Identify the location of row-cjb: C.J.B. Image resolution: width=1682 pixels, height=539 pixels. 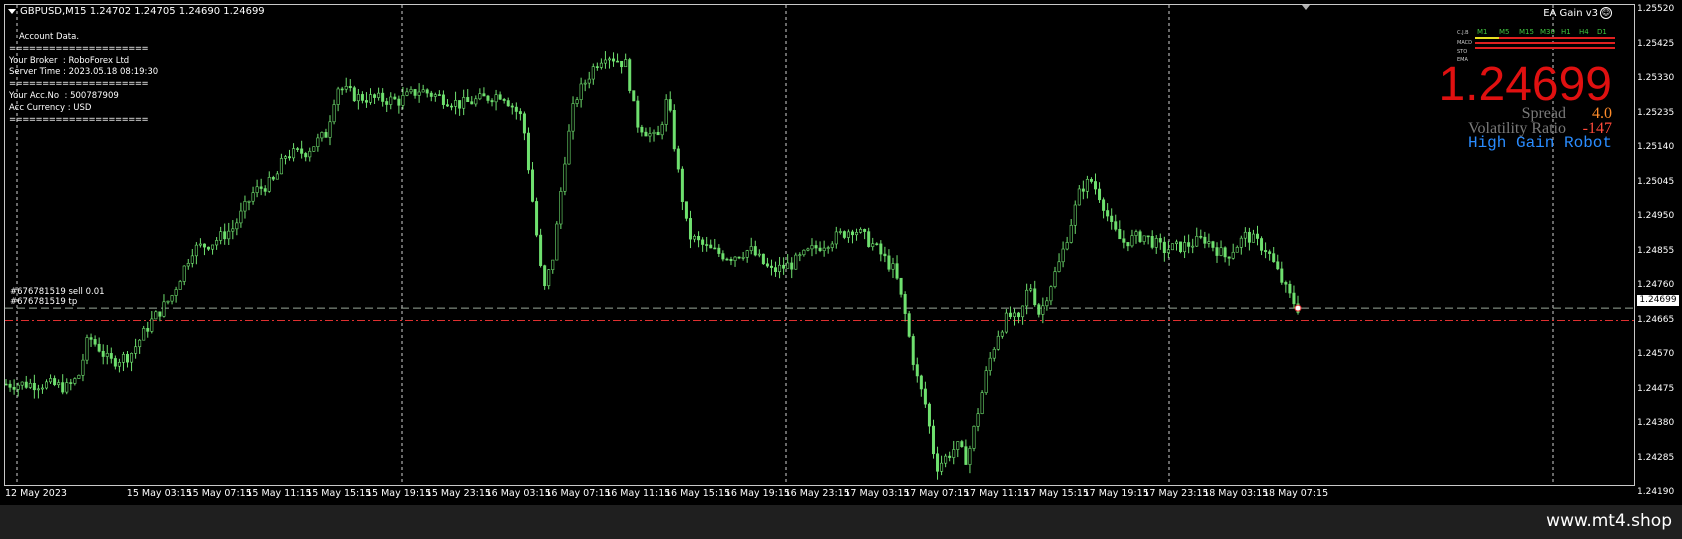
(1463, 33).